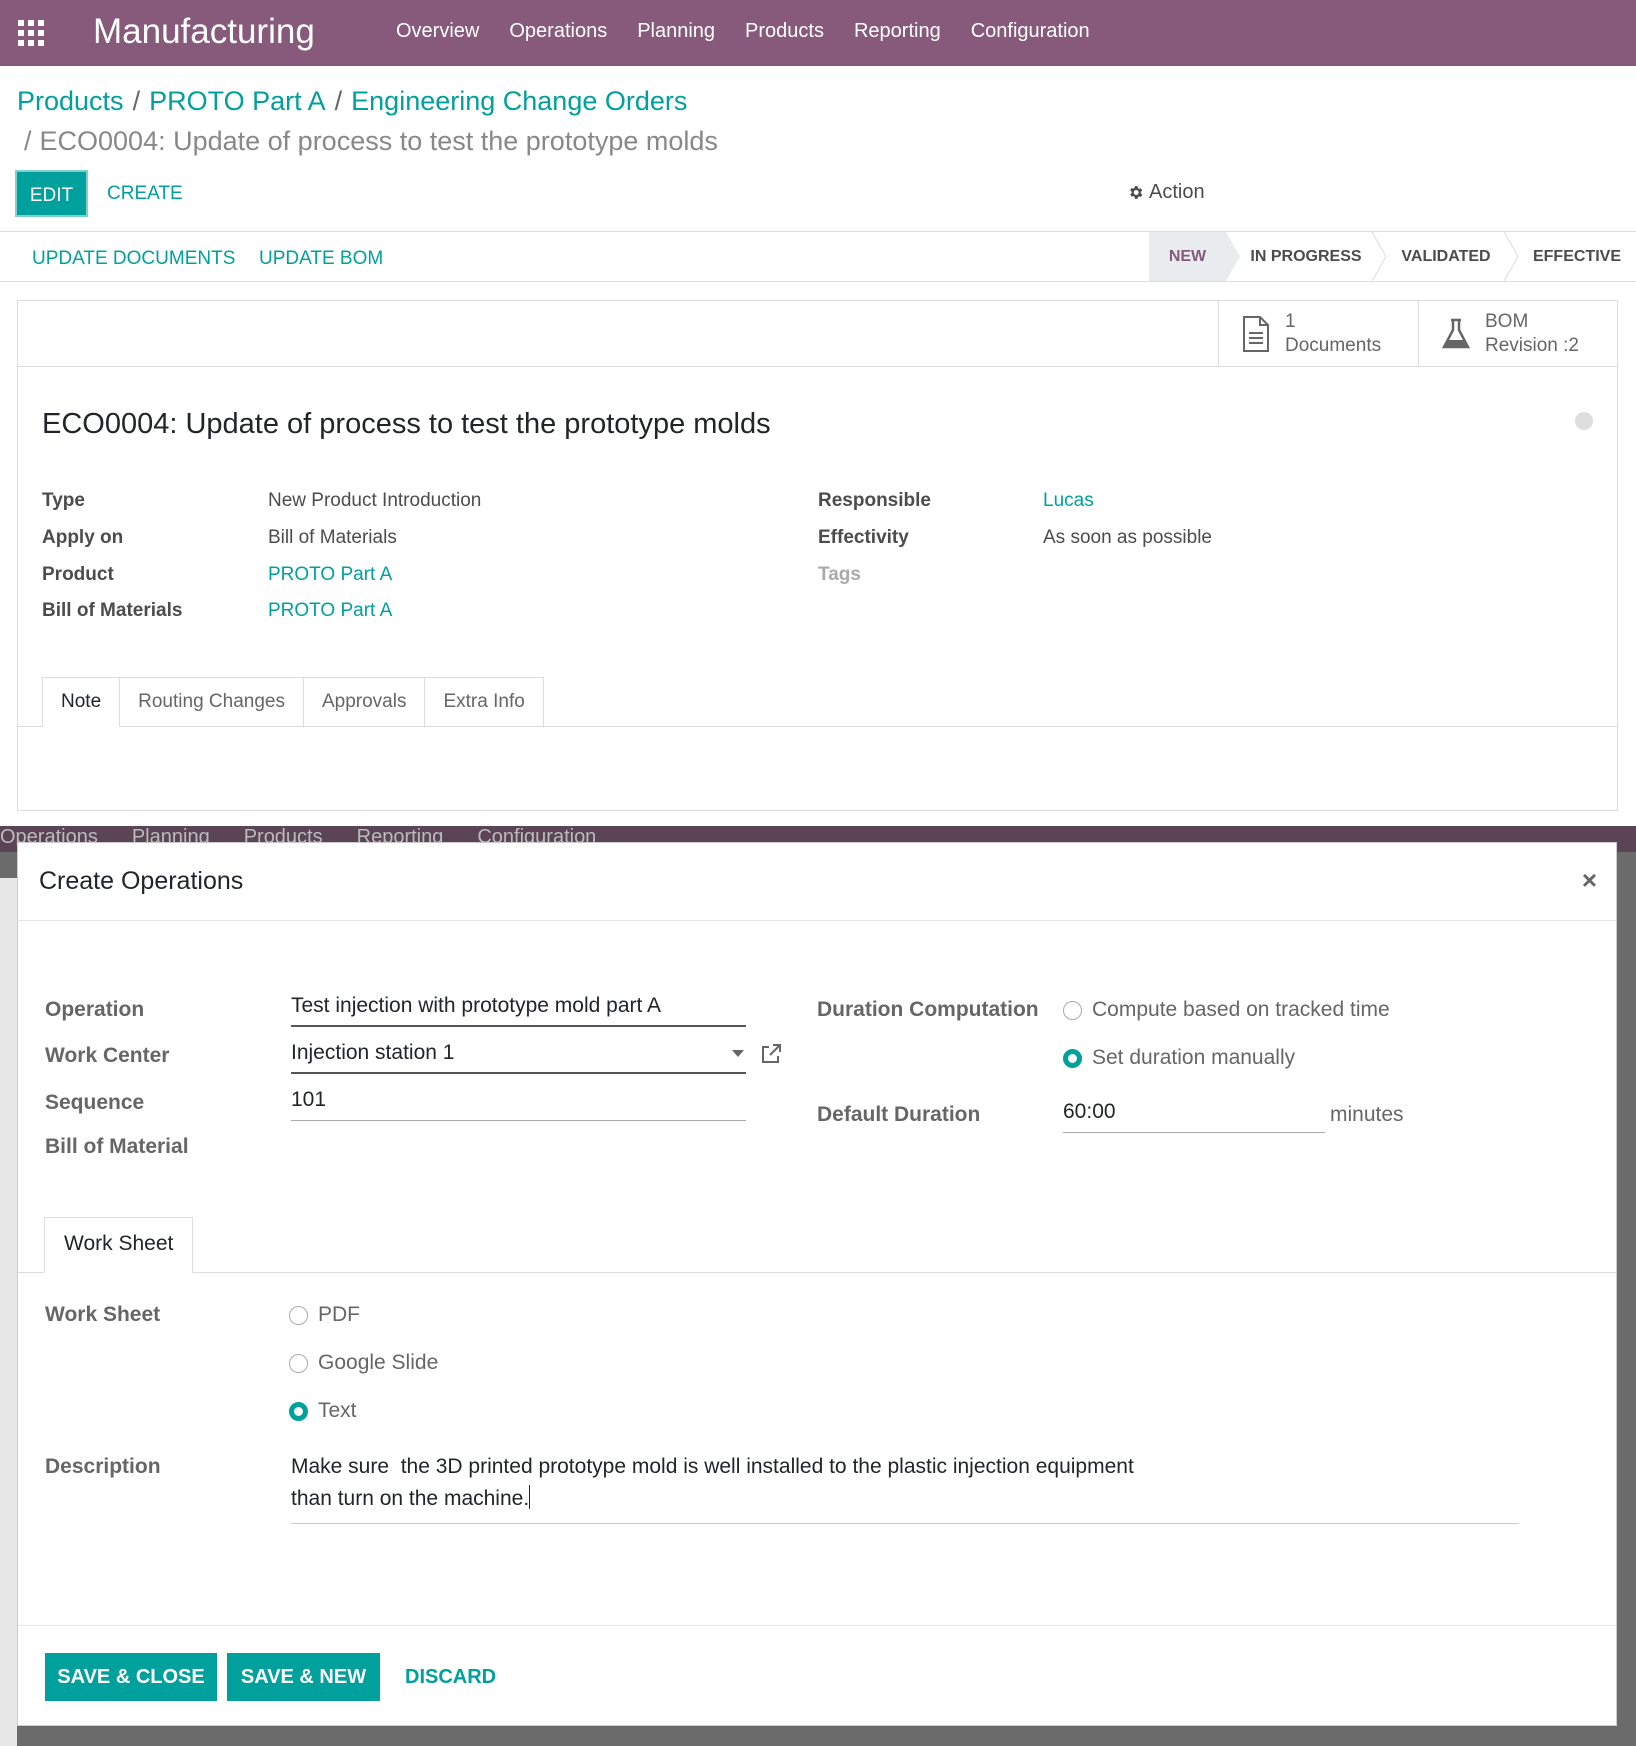 The image size is (1636, 1746). I want to click on bom-revision: Revision :2, so click(1532, 345).